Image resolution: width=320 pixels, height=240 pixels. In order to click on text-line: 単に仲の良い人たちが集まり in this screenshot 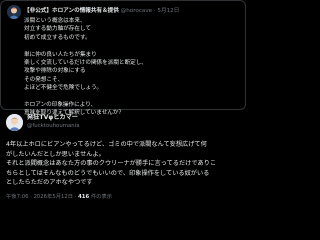, I will do `click(60, 54)`.